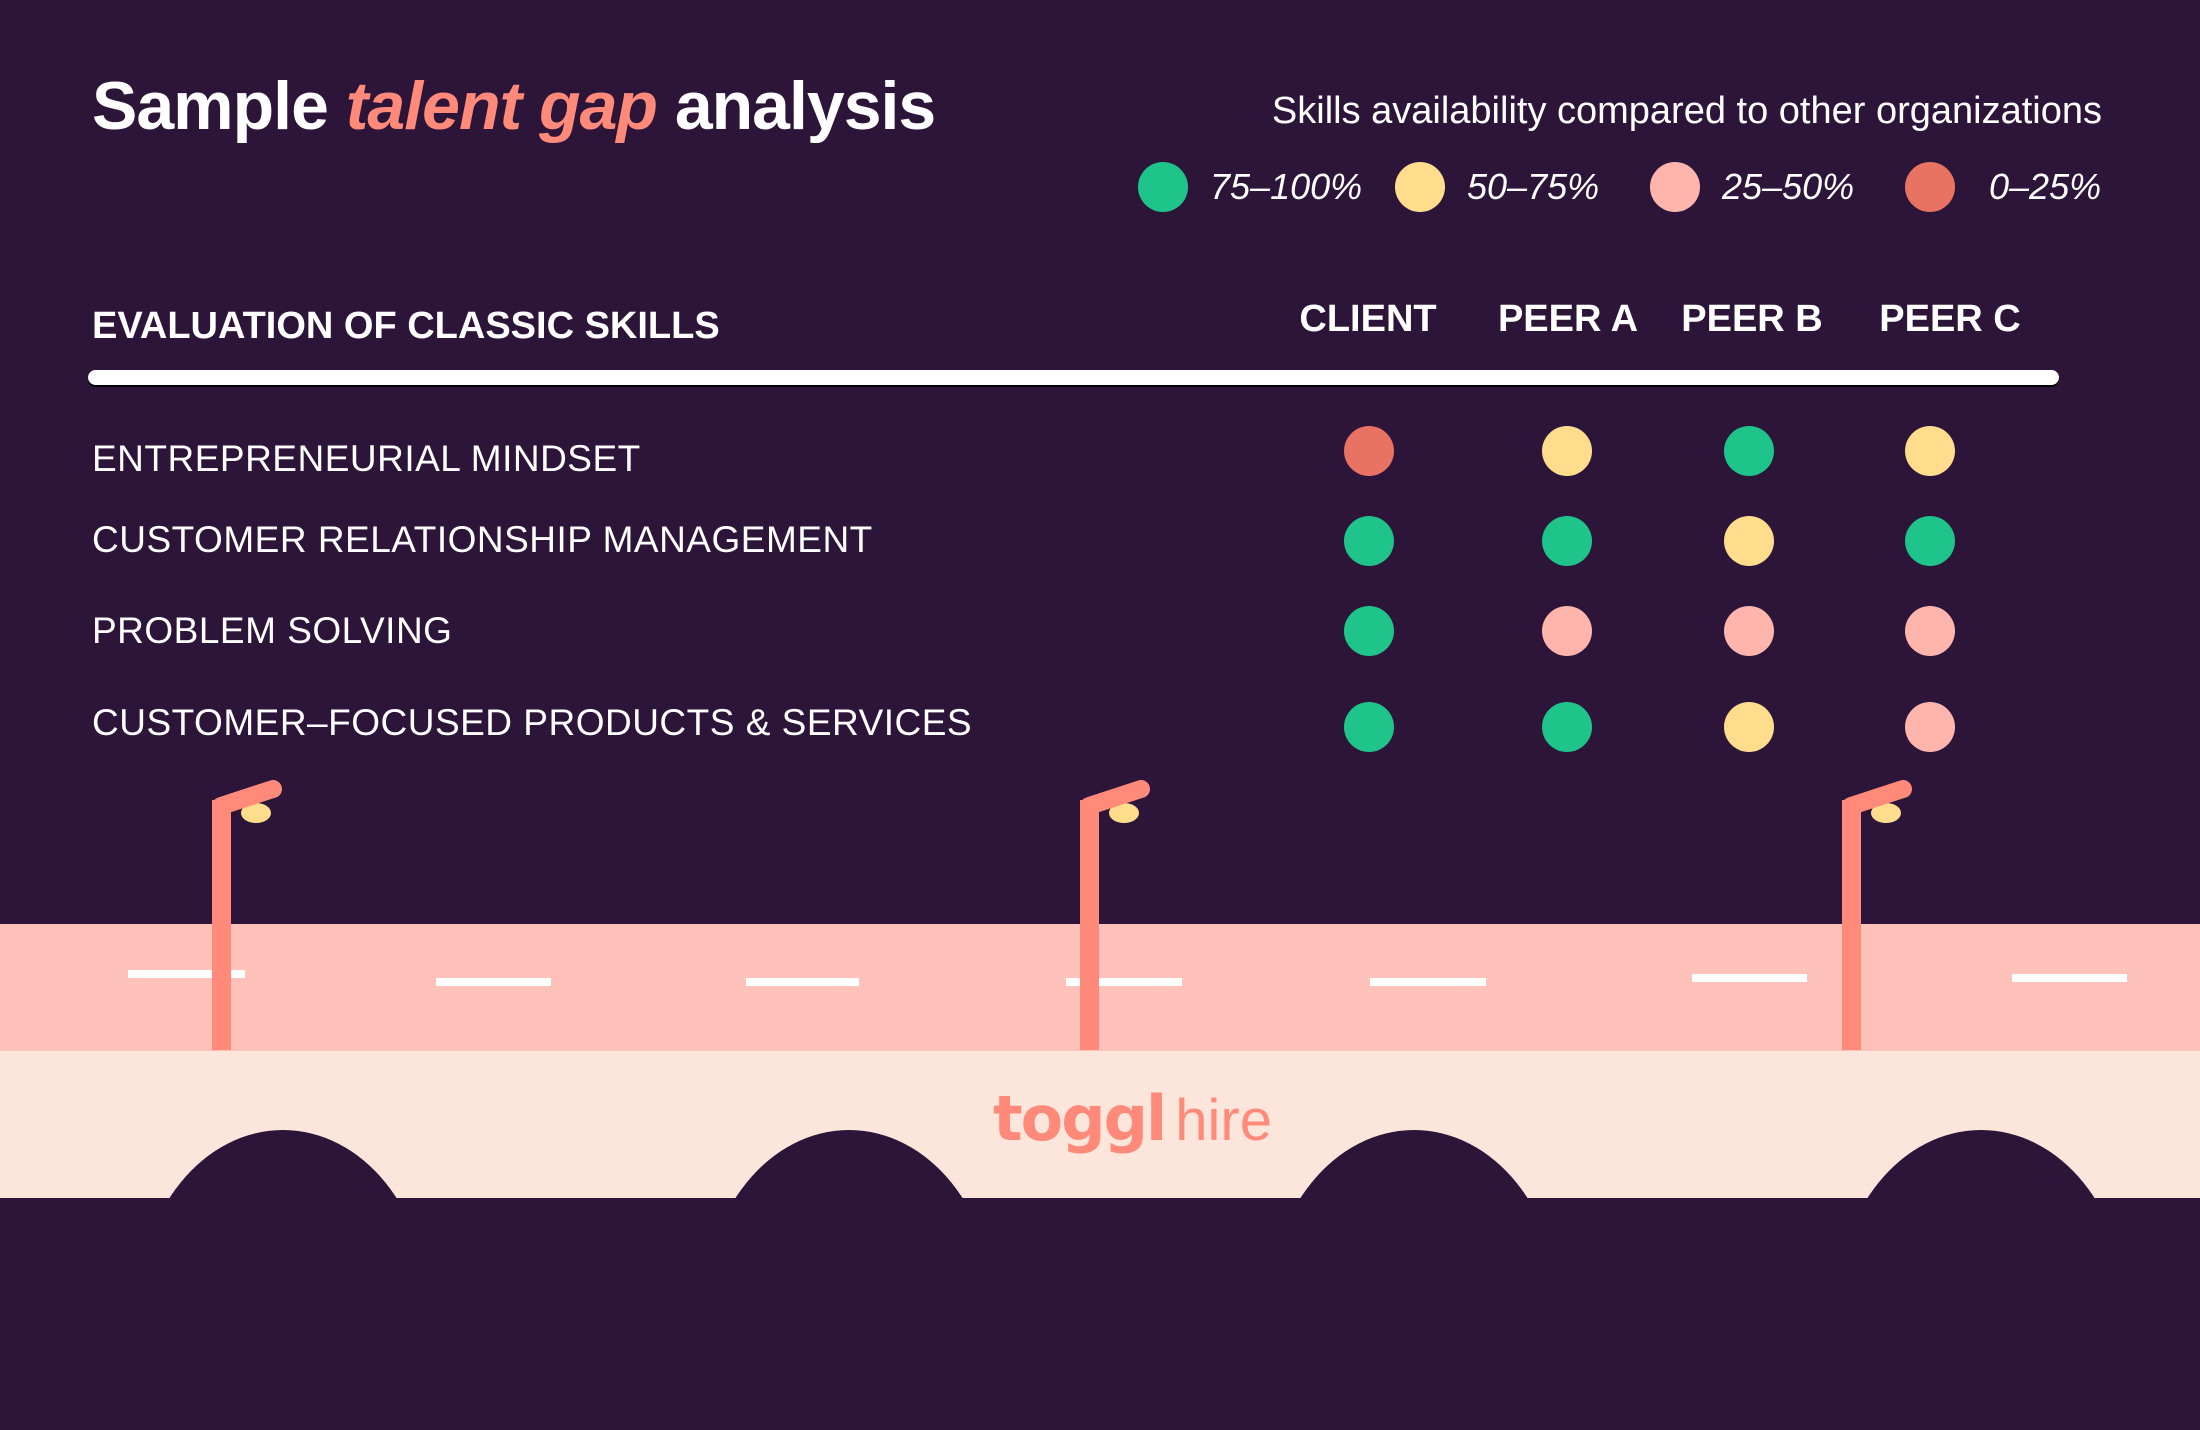 The width and height of the screenshot is (2200, 1430). I want to click on column-header-client: CLIENT, so click(1368, 319).